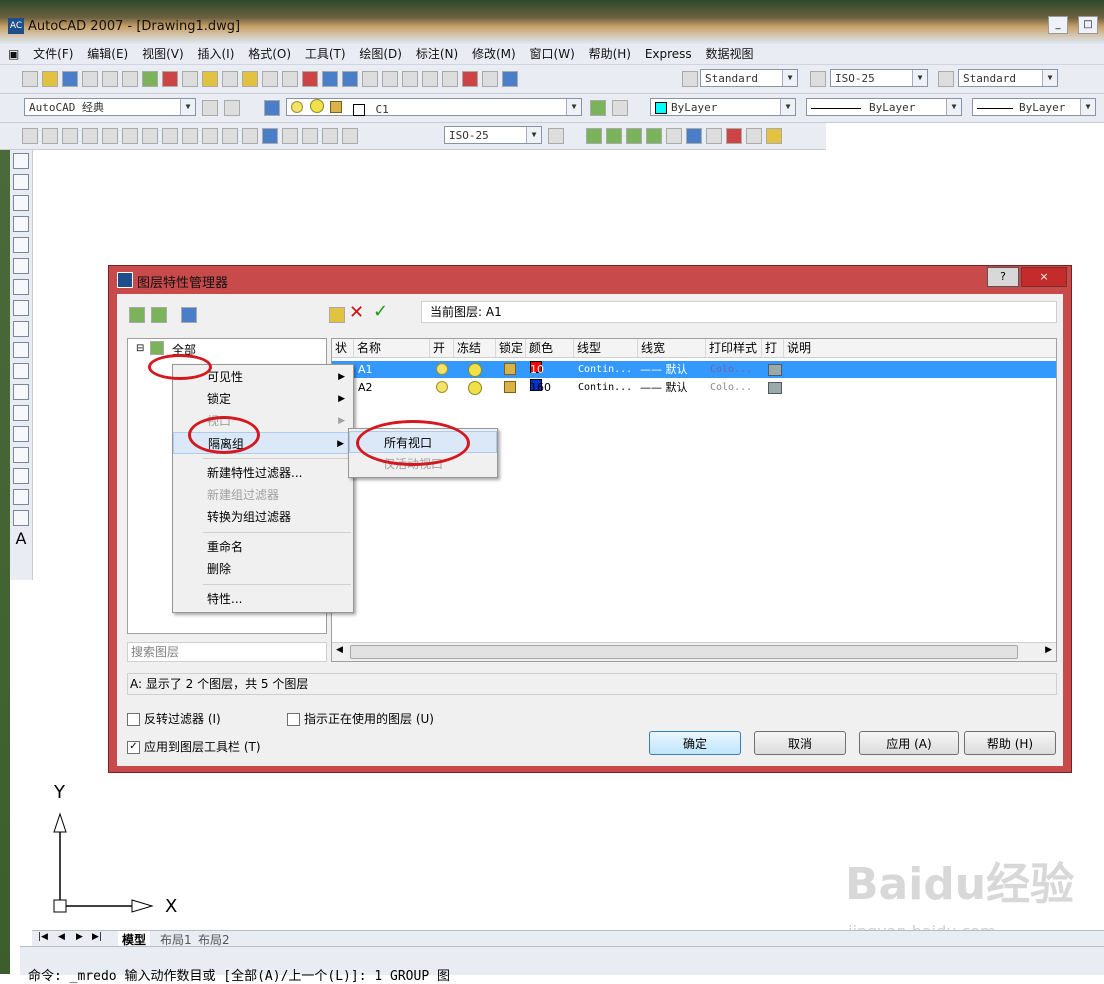  Describe the element at coordinates (610, 54) in the screenshot. I see `menu-help: 帮助(H)` at that location.